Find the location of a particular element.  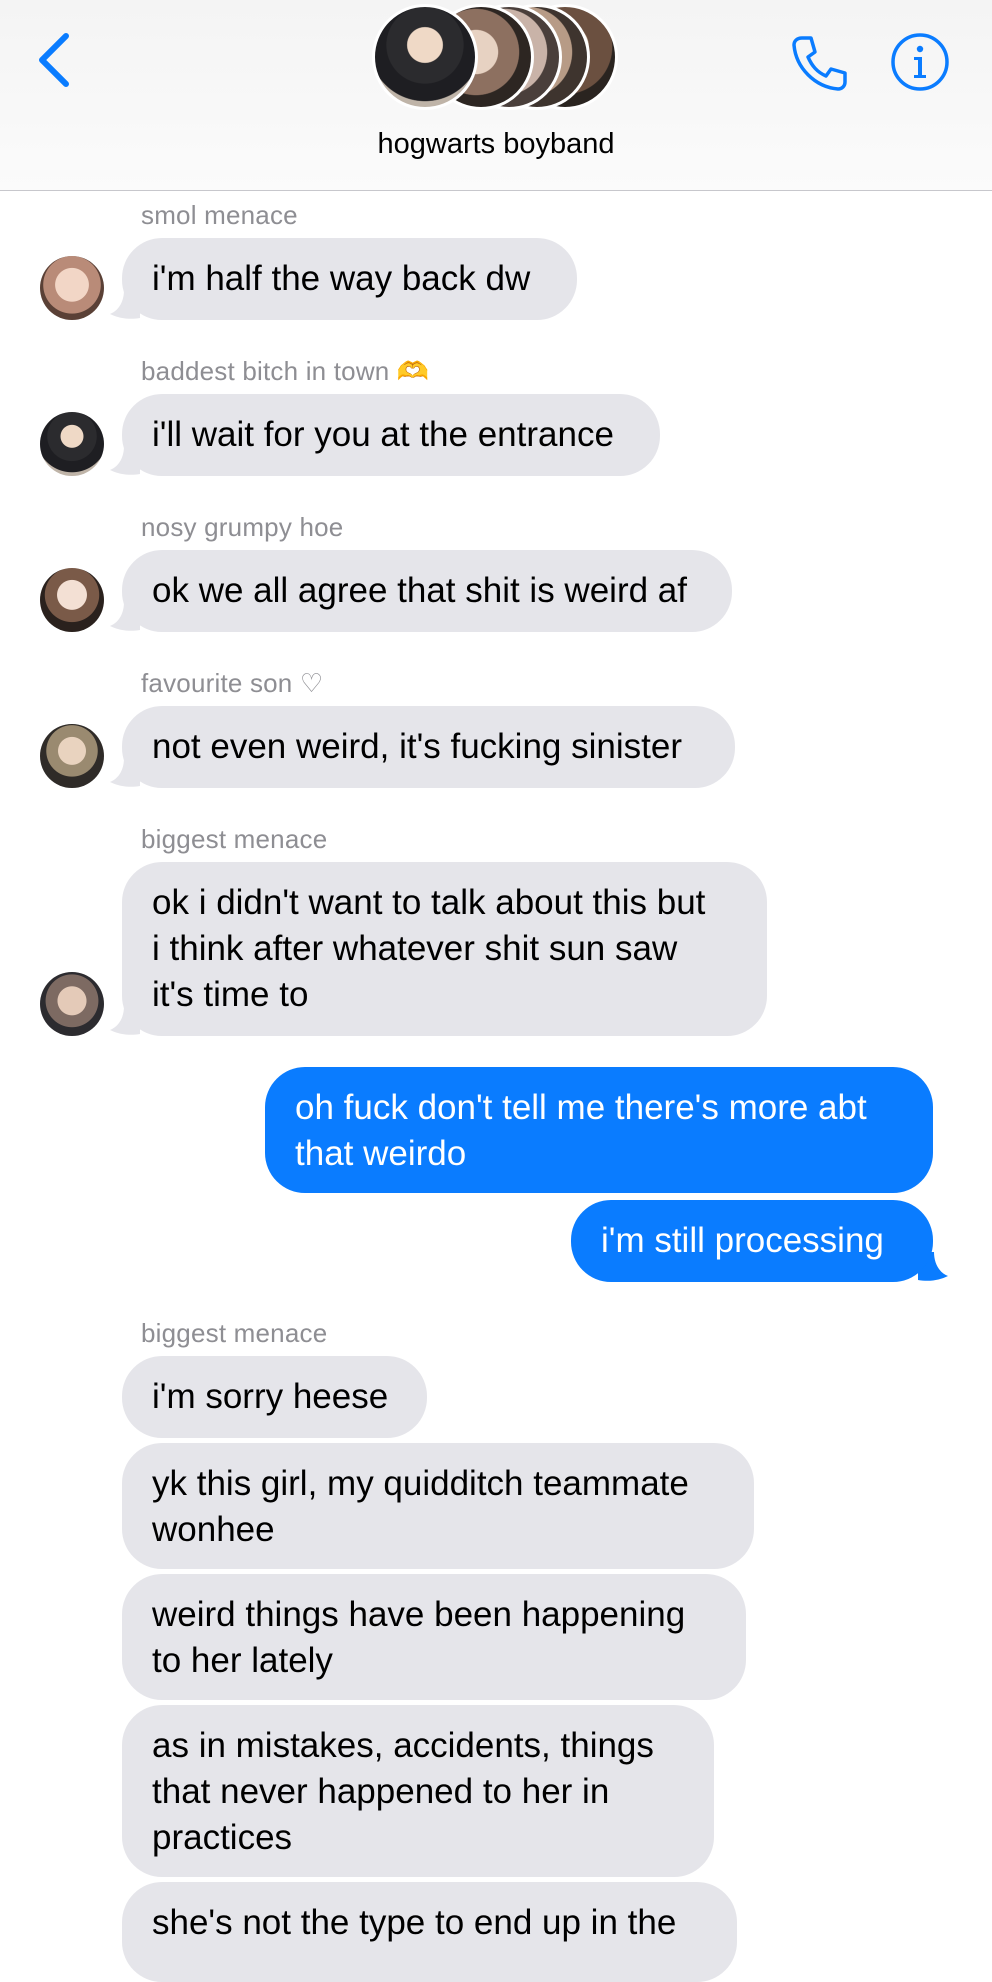

message-bubble-sent: i'm still processing is located at coordinates (752, 1241).